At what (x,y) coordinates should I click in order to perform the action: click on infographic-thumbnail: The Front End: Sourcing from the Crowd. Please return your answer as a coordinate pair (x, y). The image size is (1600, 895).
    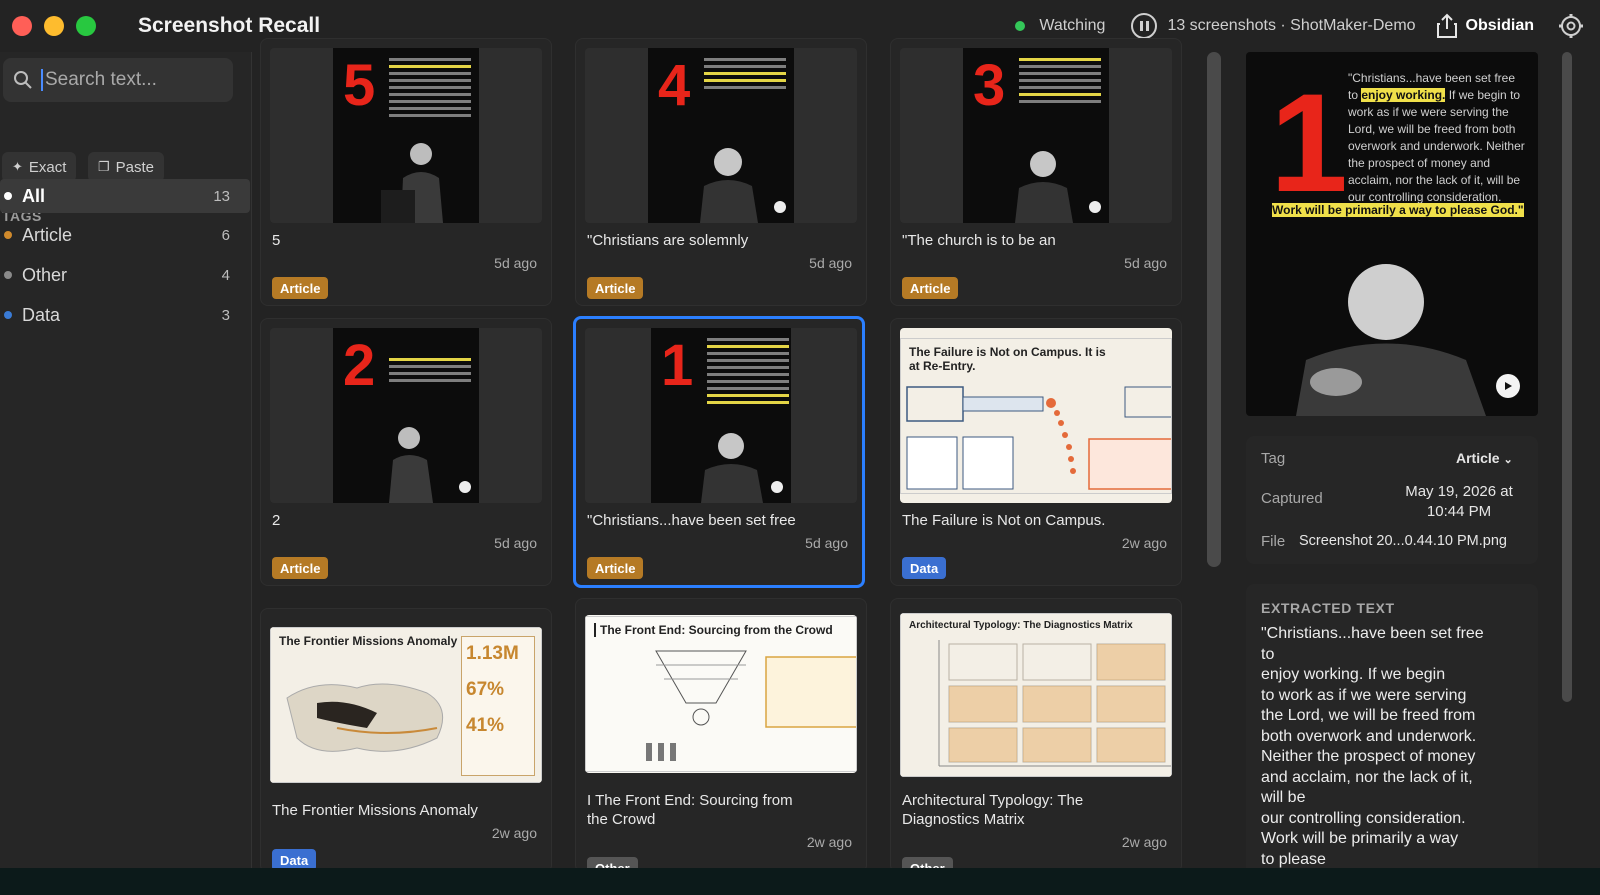
    Looking at the image, I should click on (721, 694).